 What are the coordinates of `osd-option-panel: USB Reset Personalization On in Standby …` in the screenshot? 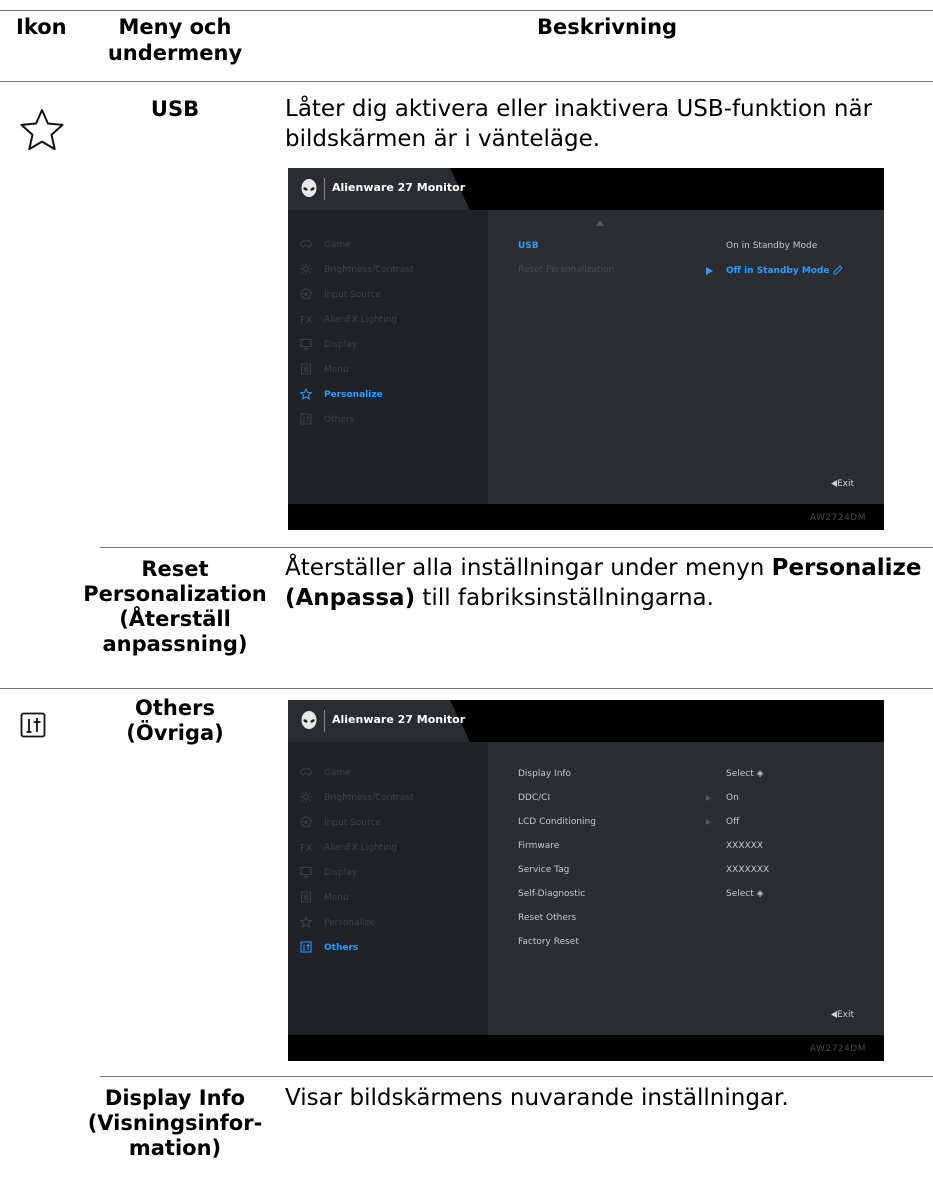 It's located at (686, 357).